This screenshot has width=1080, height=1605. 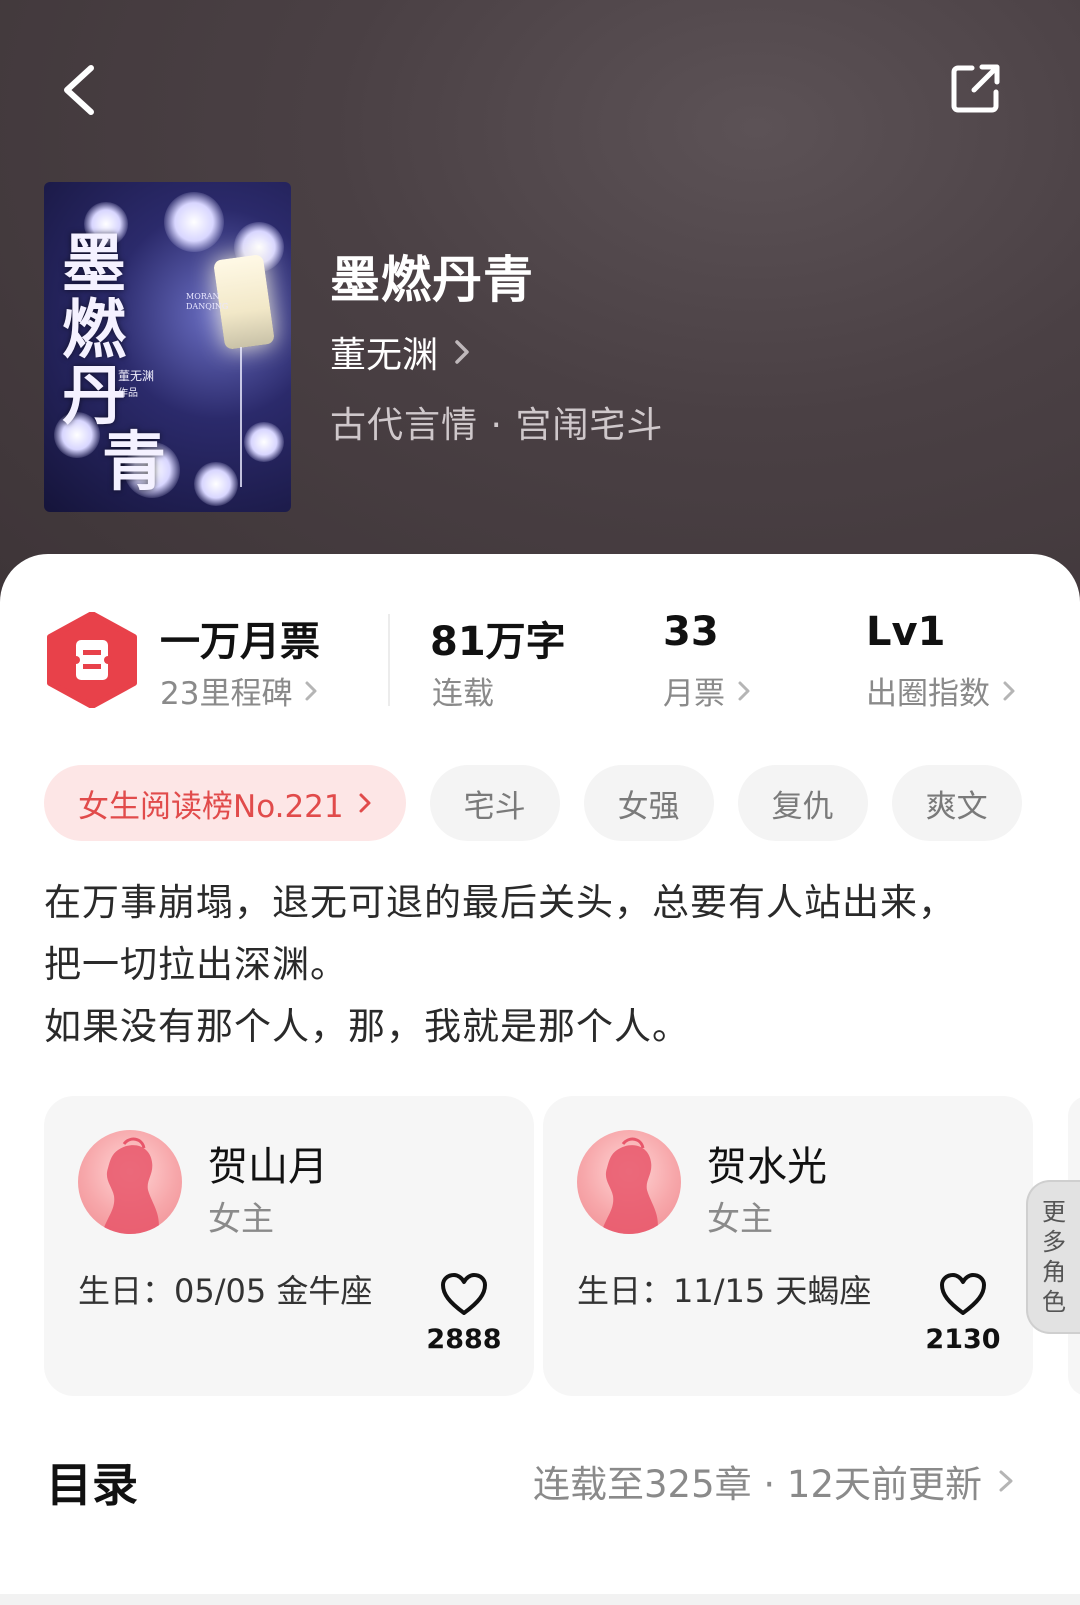 I want to click on serial-status-label: 连载, so click(x=463, y=694).